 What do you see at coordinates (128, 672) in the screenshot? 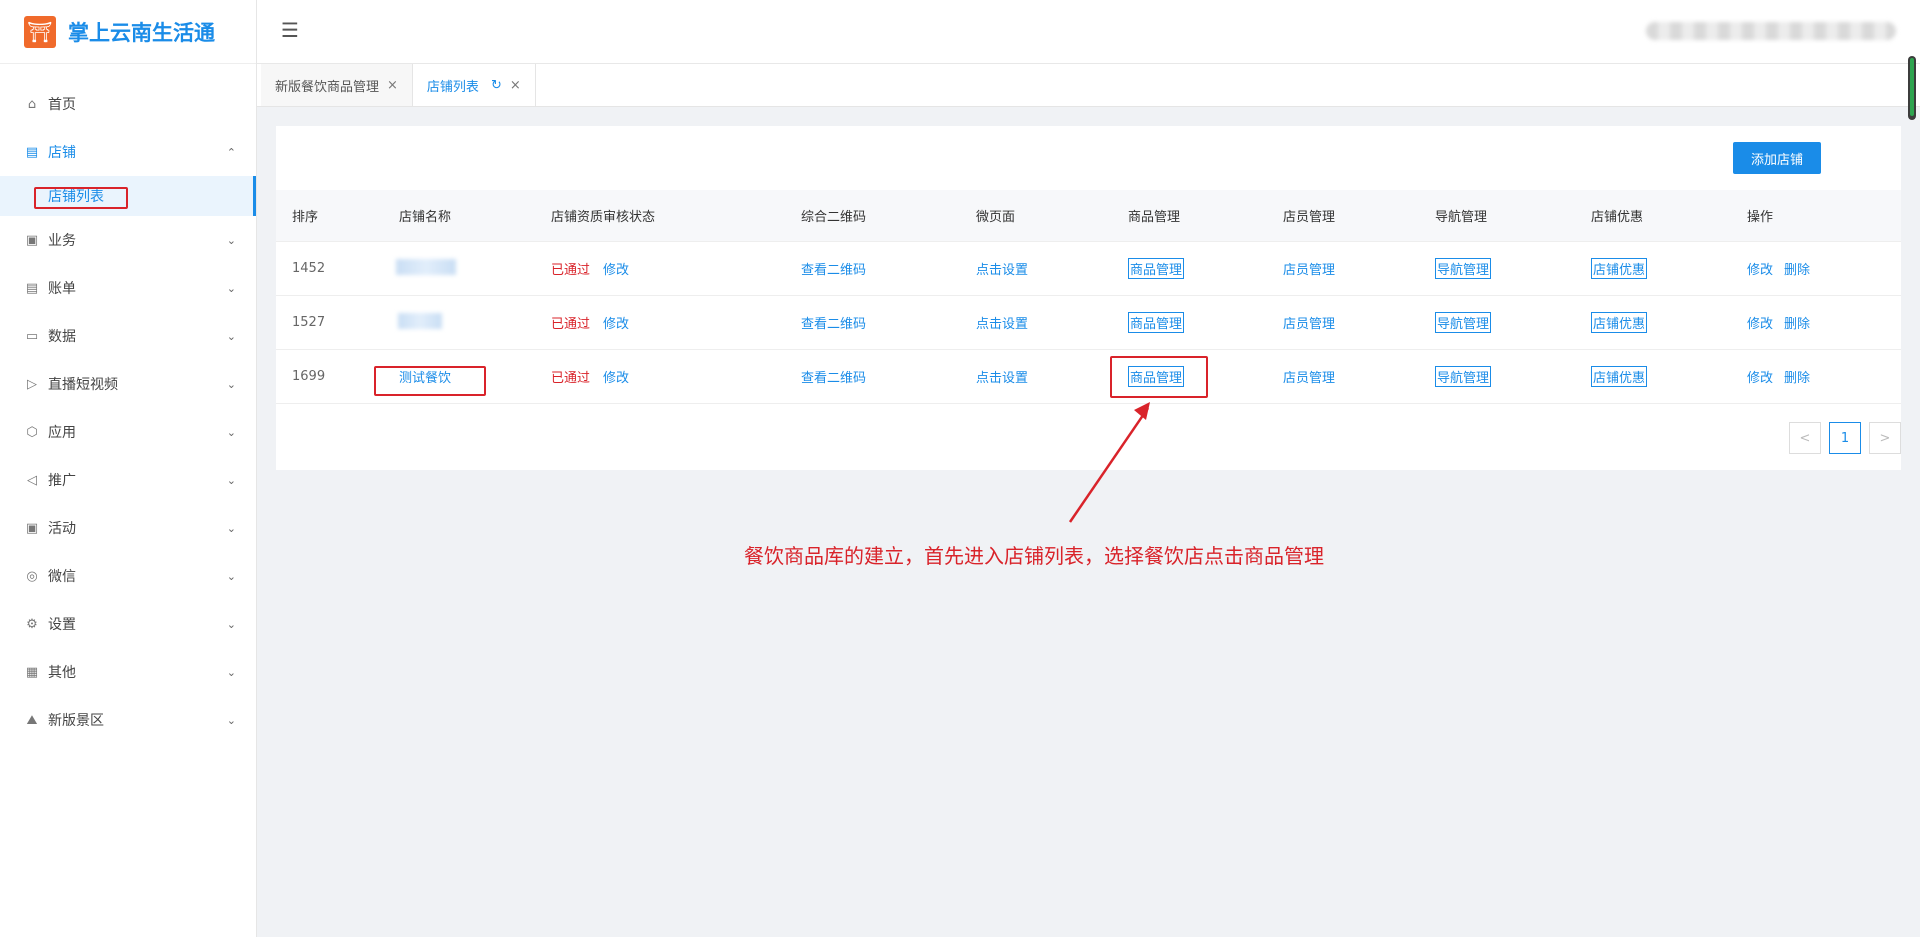
I see `sidebar-item-other: ▦ 其他 ⌄` at bounding box center [128, 672].